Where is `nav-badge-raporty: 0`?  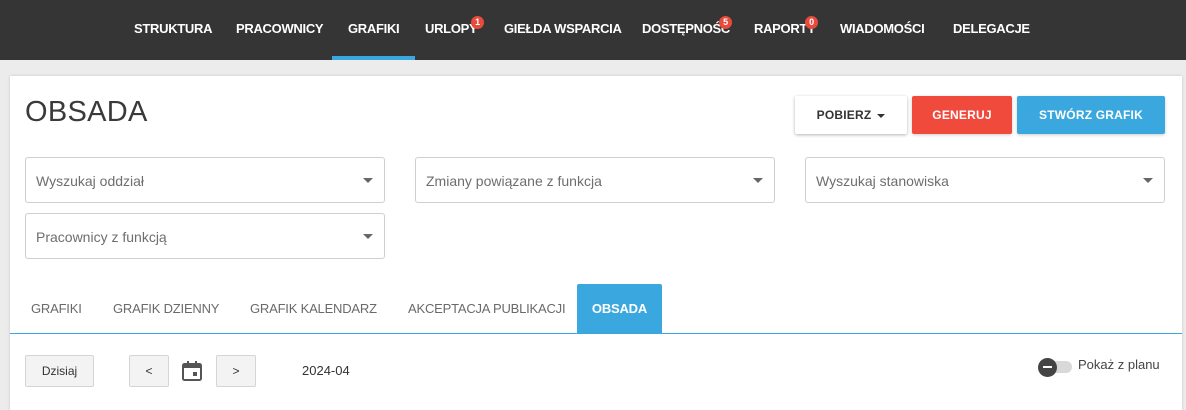
nav-badge-raporty: 0 is located at coordinates (811, 22).